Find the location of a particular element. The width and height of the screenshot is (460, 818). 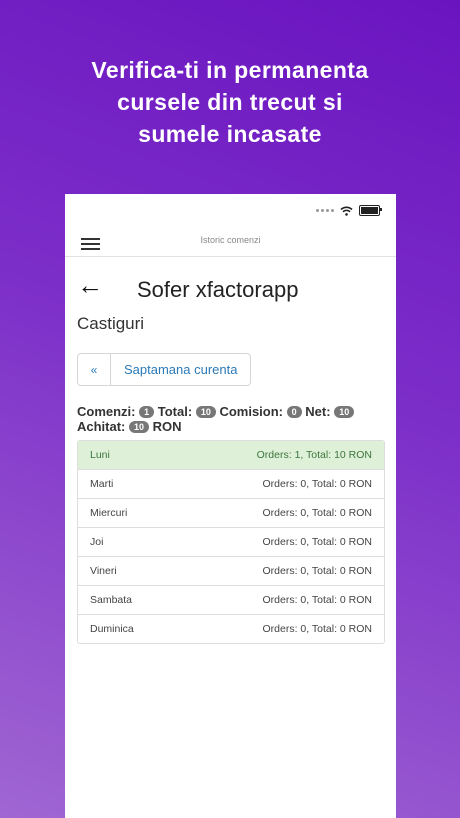

day-row-marti: Marti Orders: 0, Total: 0 RON is located at coordinates (231, 483).